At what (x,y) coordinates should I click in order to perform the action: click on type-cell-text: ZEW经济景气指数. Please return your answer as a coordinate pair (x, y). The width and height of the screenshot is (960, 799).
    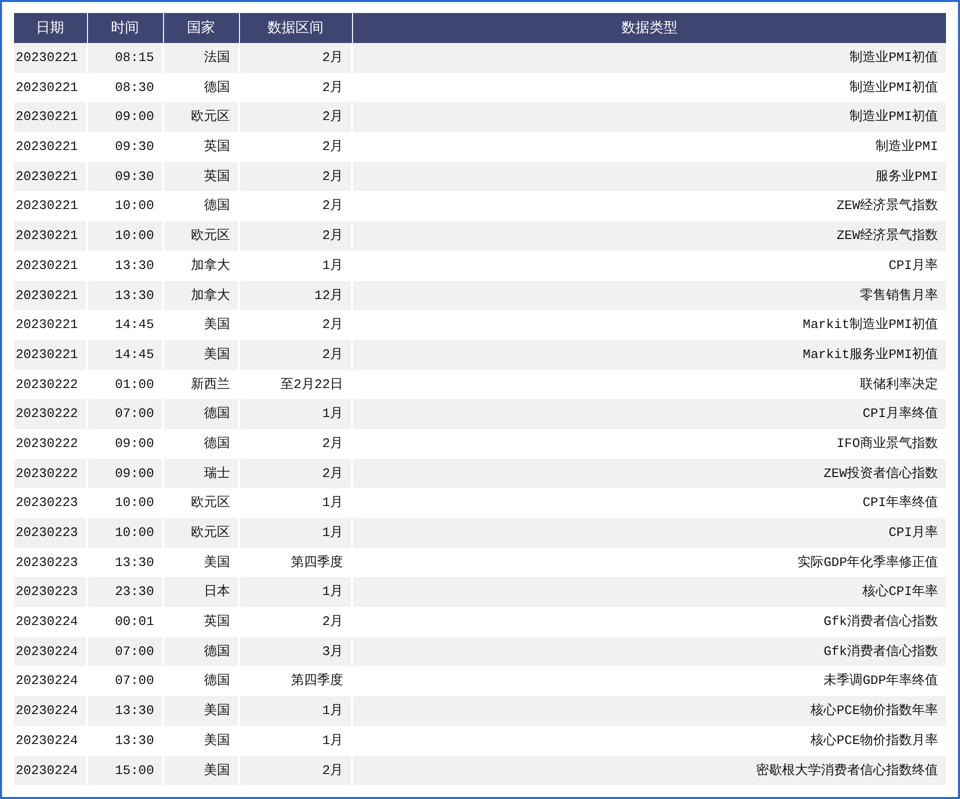
    Looking at the image, I should click on (887, 206).